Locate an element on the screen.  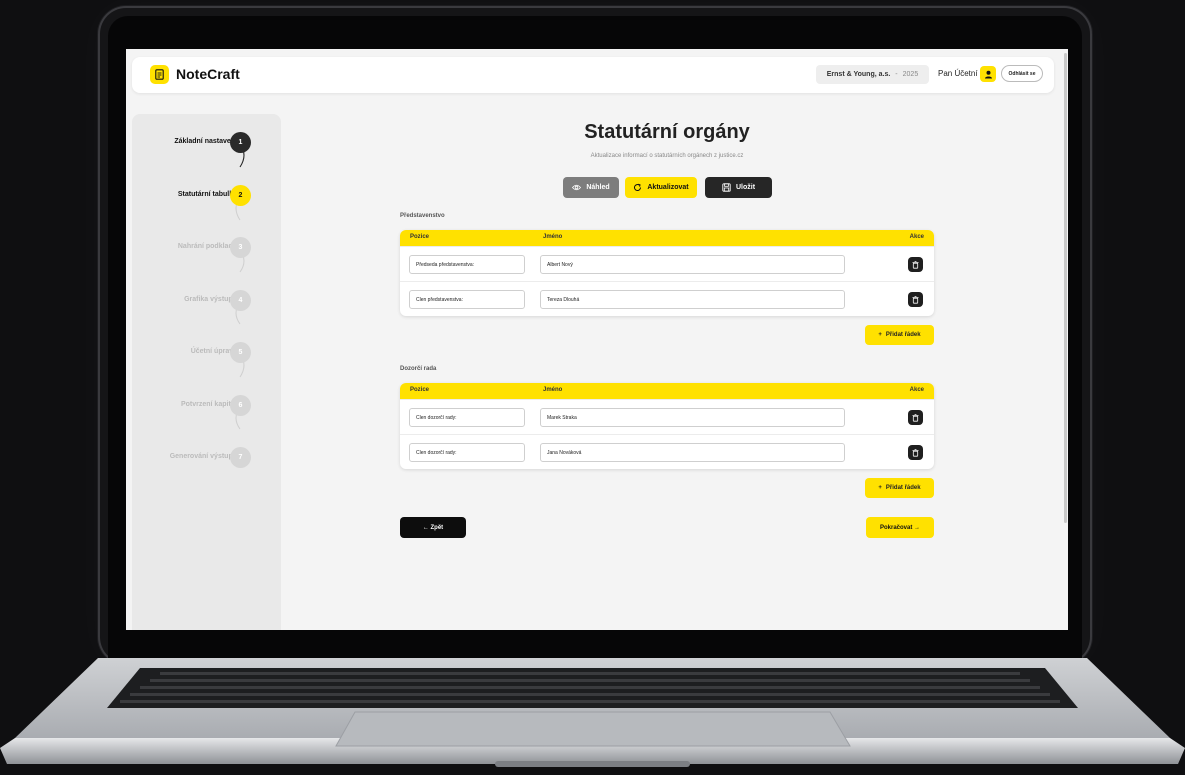
step-number: 3 is located at coordinates (240, 247).